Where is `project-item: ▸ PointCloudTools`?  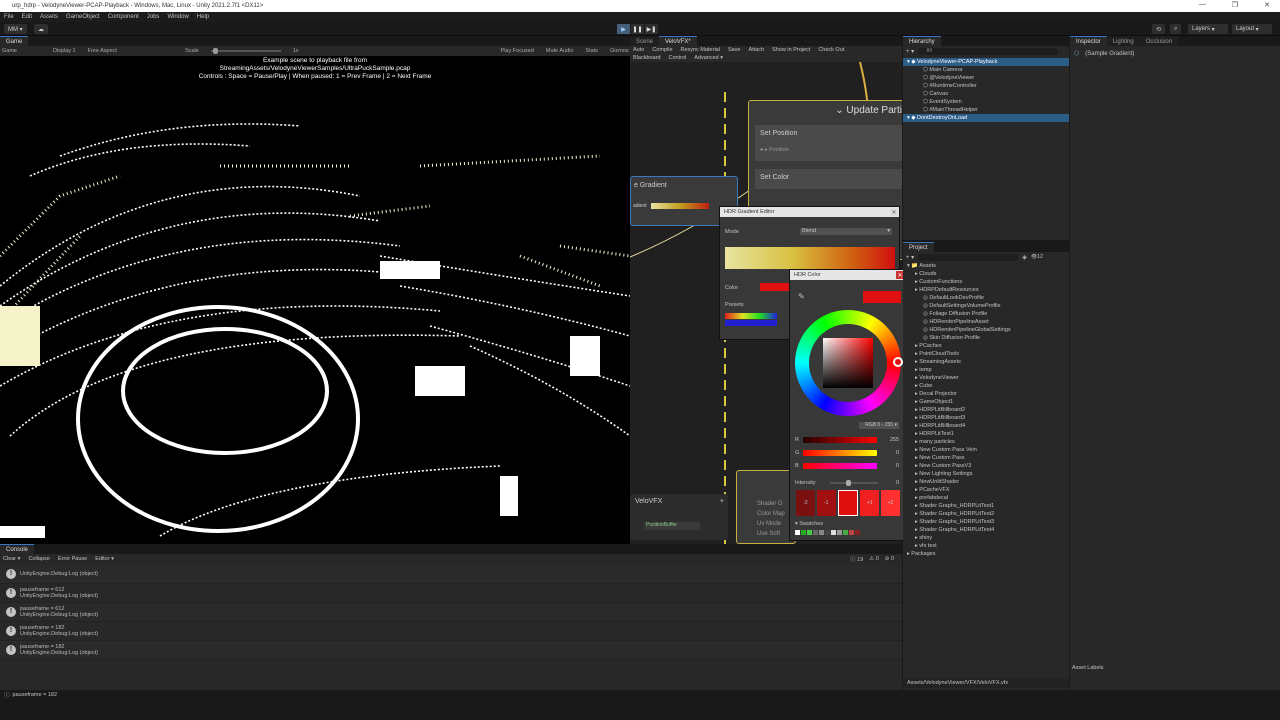
project-item: ▸ PointCloudTools is located at coordinates (986, 354).